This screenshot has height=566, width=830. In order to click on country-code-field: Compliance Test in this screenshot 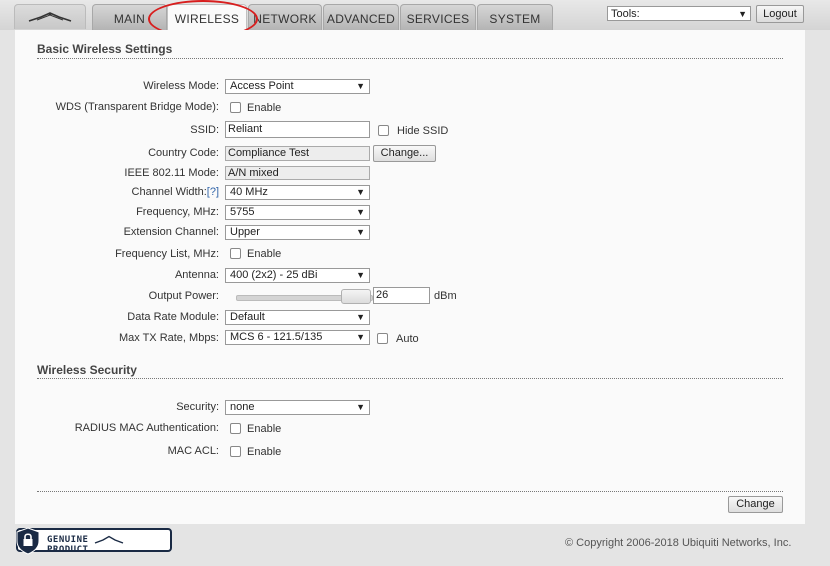, I will do `click(297, 153)`.